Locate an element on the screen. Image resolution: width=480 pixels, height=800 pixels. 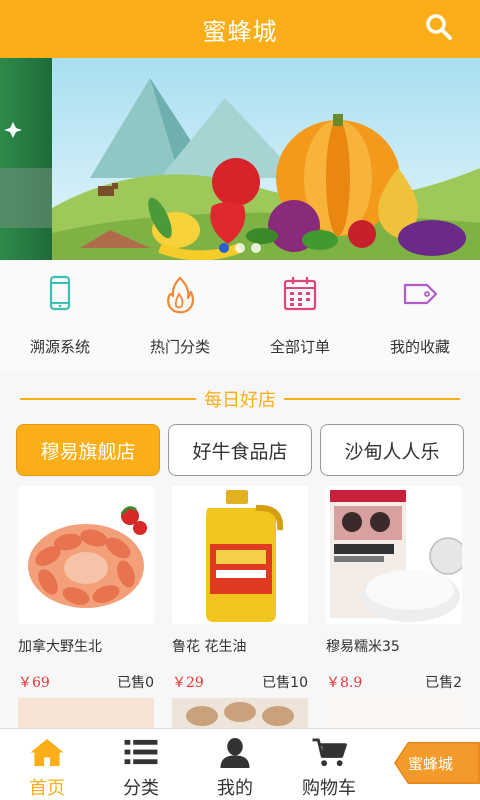
tab-label: 首页 is located at coordinates (47, 788).